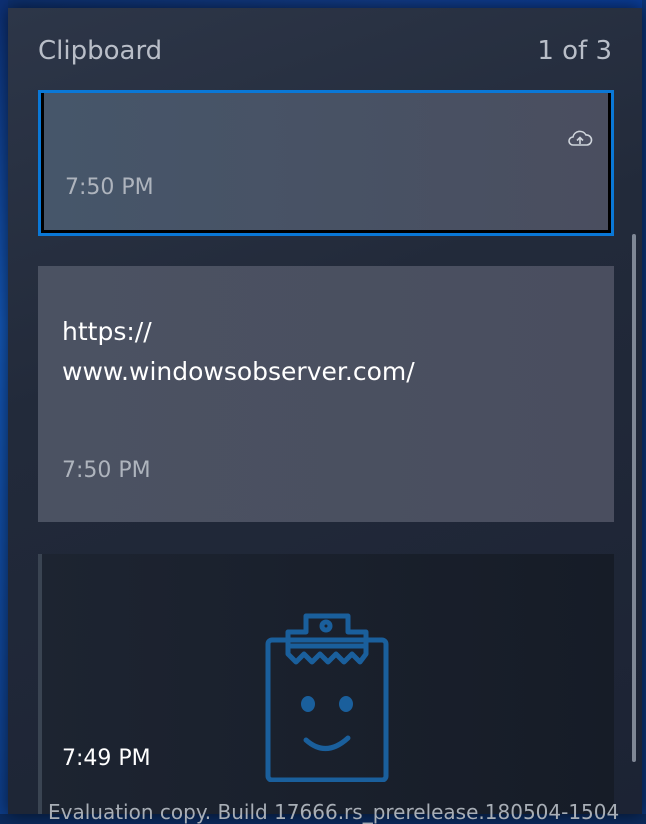  I want to click on item-timestamp: 7:49 PM, so click(106, 758).